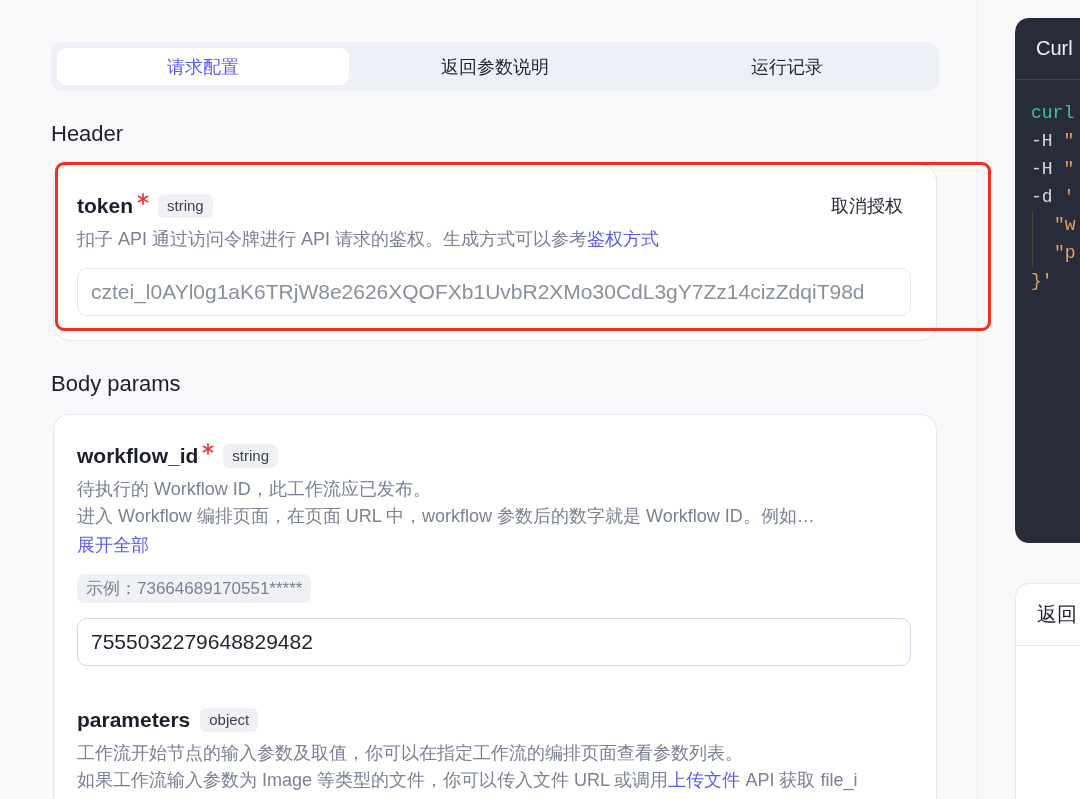 The image size is (1080, 799). I want to click on example-tag: 示例：73664689170551*****, so click(194, 588).